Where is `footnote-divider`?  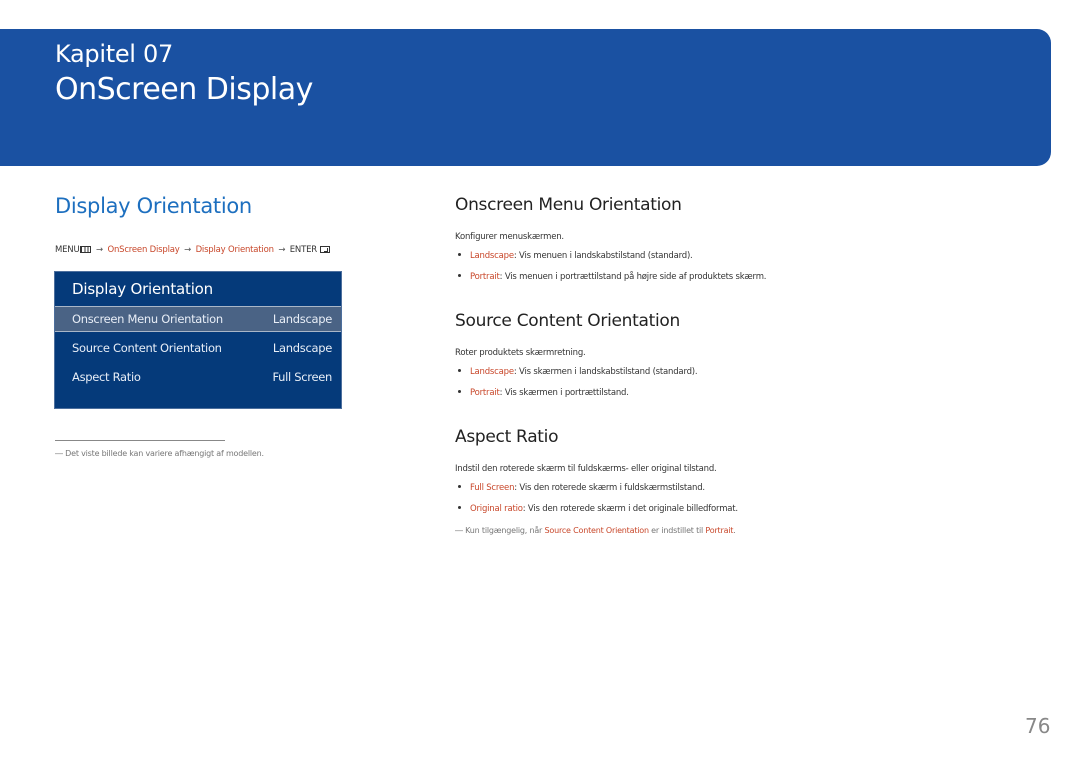 footnote-divider is located at coordinates (140, 440).